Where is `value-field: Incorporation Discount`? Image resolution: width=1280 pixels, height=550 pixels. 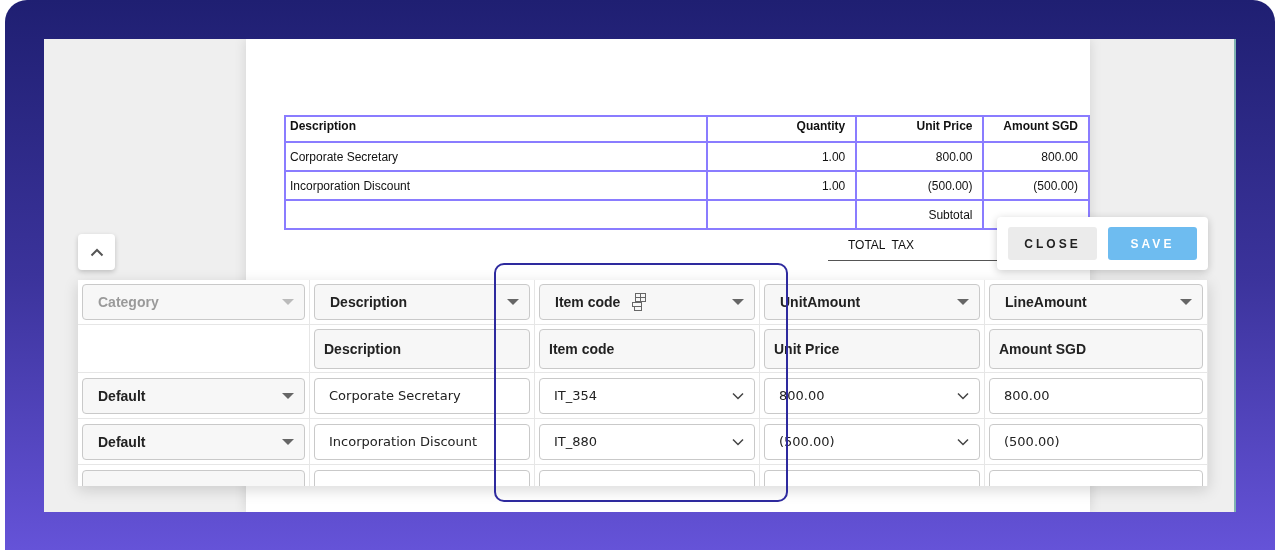 value-field: Incorporation Discount is located at coordinates (422, 441).